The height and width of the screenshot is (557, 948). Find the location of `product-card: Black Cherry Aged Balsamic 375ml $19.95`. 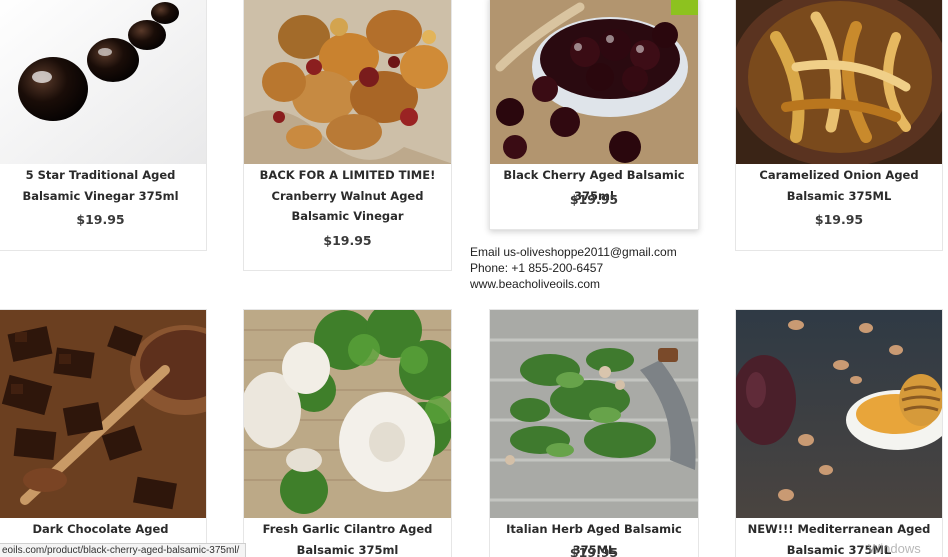

product-card: Black Cherry Aged Balsamic 375ml $19.95 is located at coordinates (594, 115).